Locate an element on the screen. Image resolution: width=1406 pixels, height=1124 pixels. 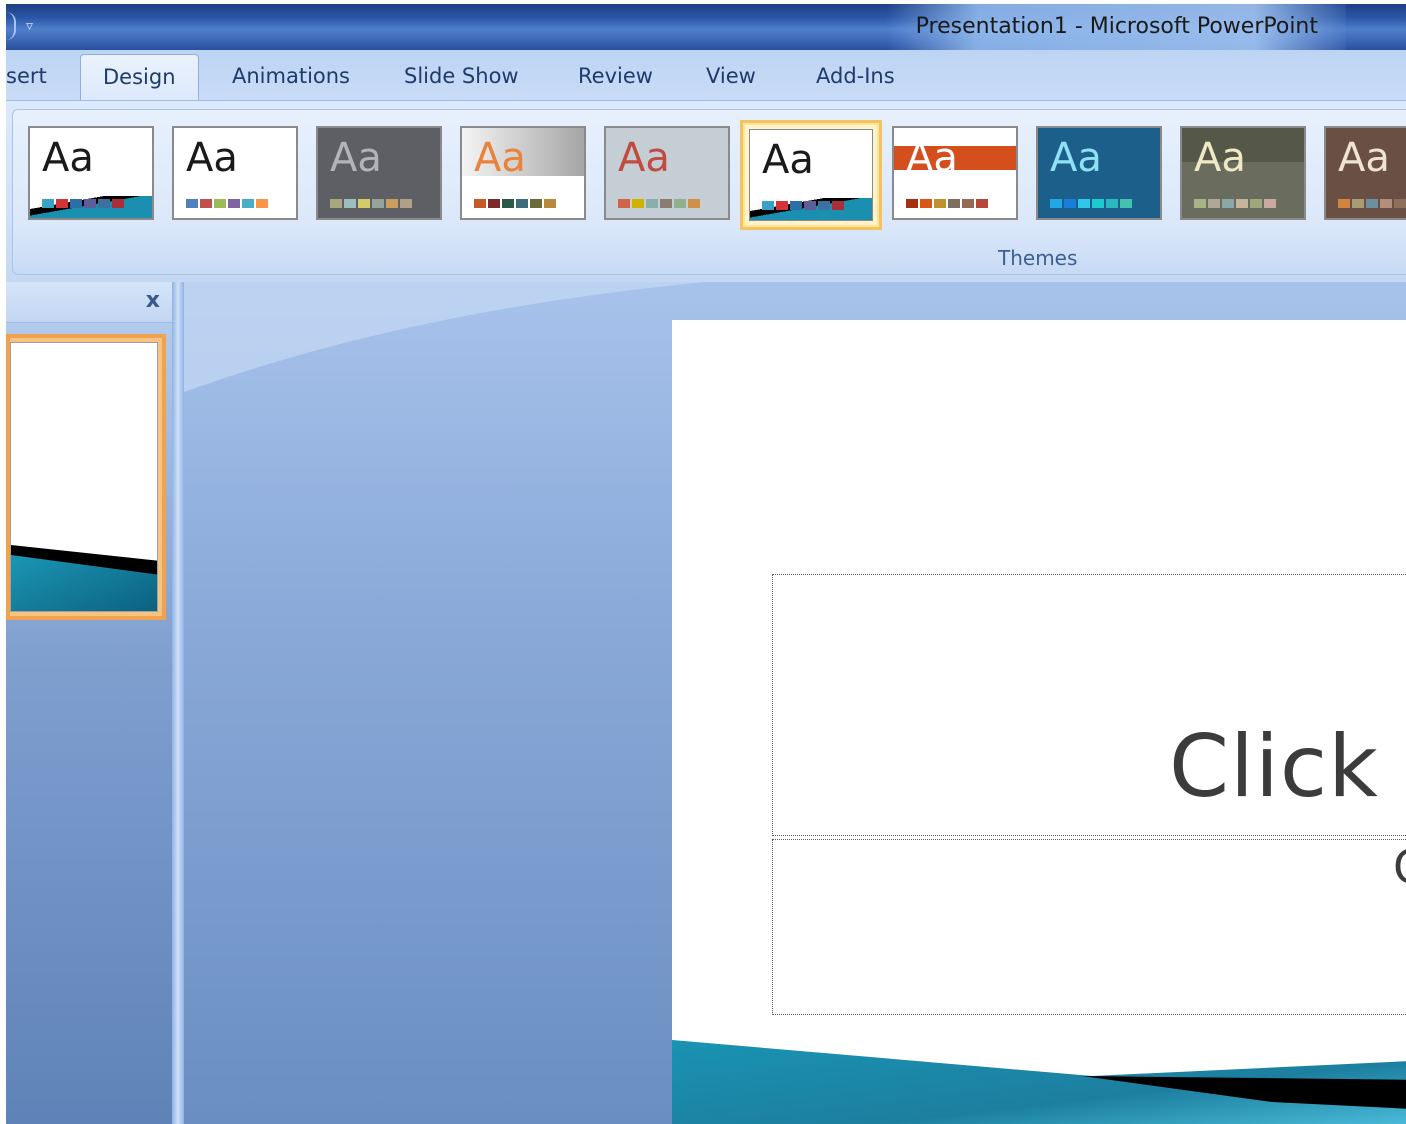
slides-panel: x is located at coordinates (89, 703).